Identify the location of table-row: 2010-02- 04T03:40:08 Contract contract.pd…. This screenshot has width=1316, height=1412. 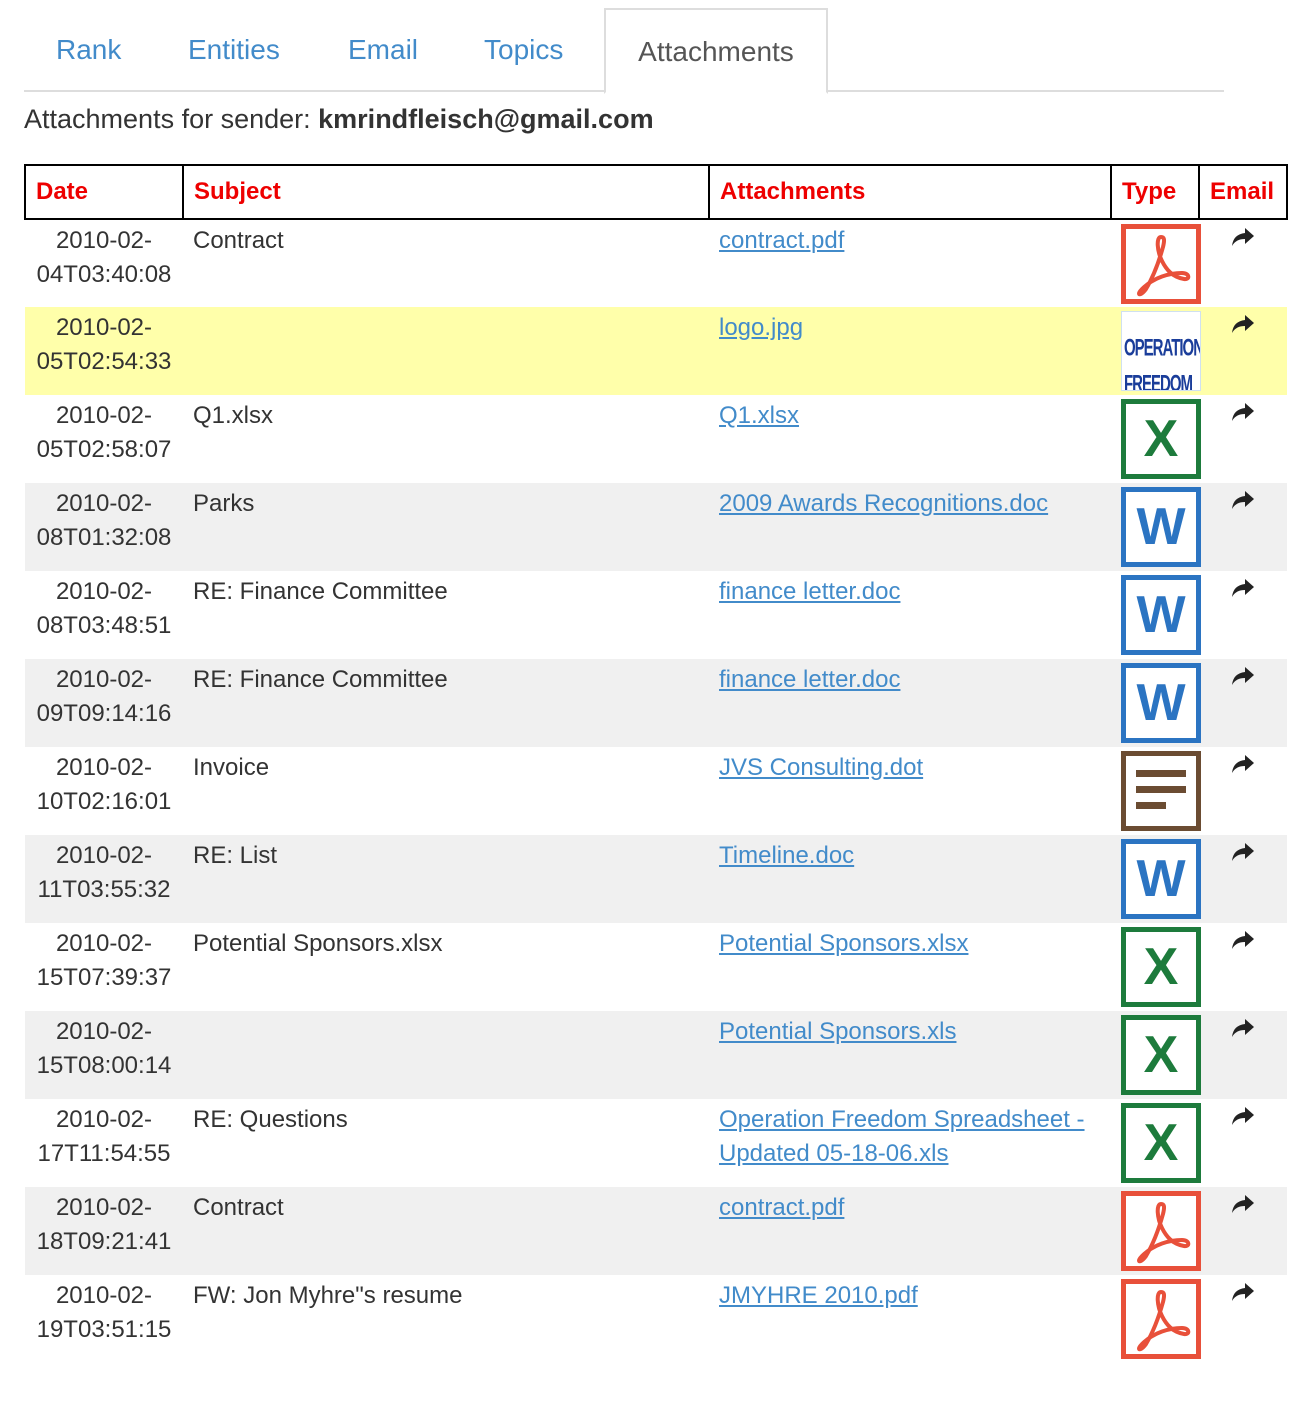
(656, 263).